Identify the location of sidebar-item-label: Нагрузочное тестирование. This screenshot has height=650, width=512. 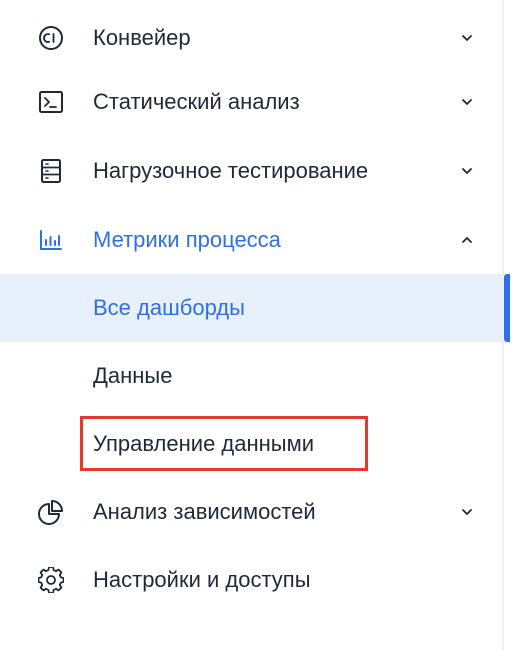
(231, 170).